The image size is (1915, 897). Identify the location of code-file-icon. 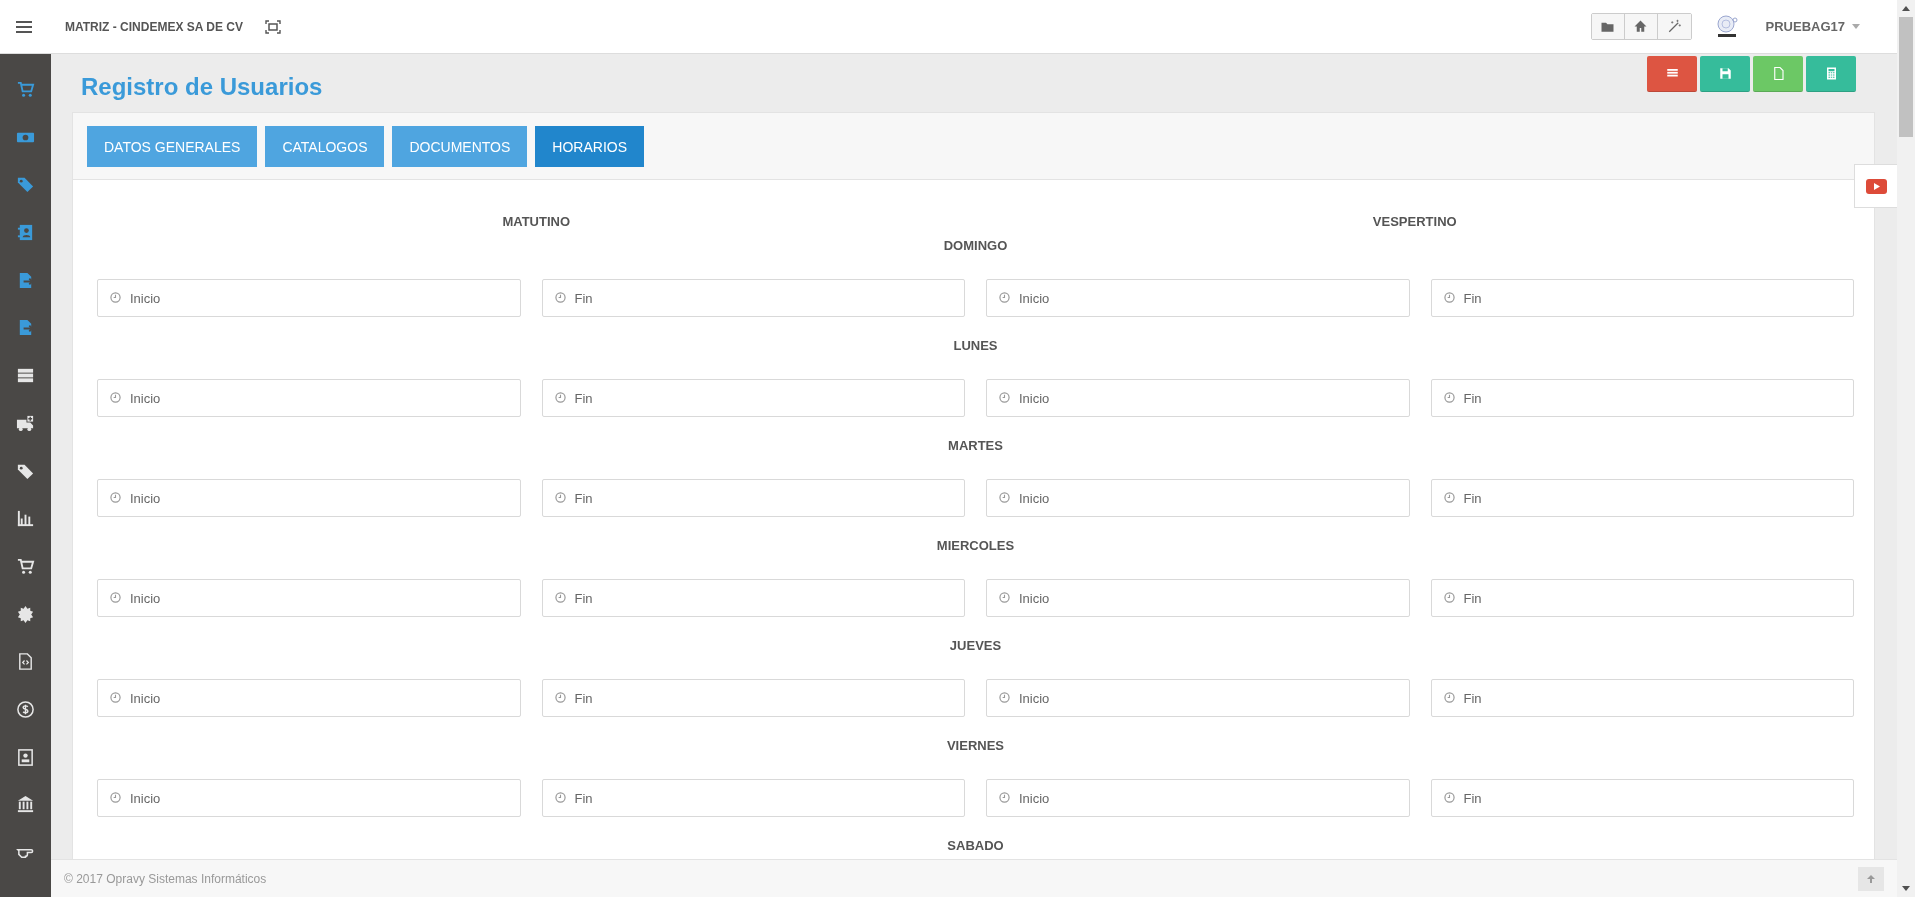
(25, 662).